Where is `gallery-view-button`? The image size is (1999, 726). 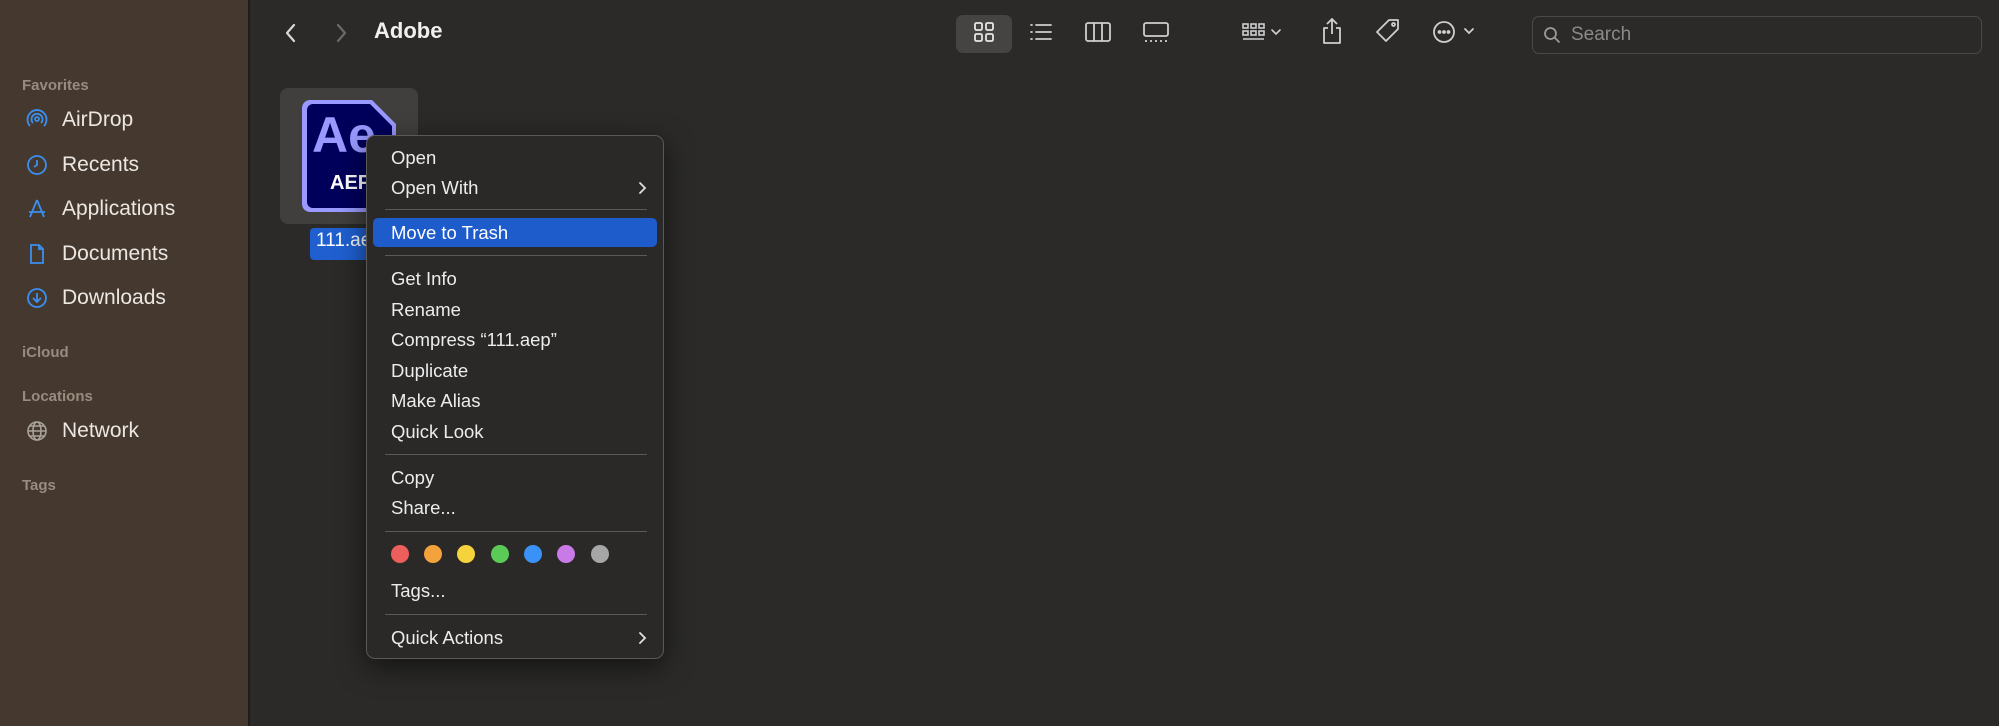 gallery-view-button is located at coordinates (1156, 34).